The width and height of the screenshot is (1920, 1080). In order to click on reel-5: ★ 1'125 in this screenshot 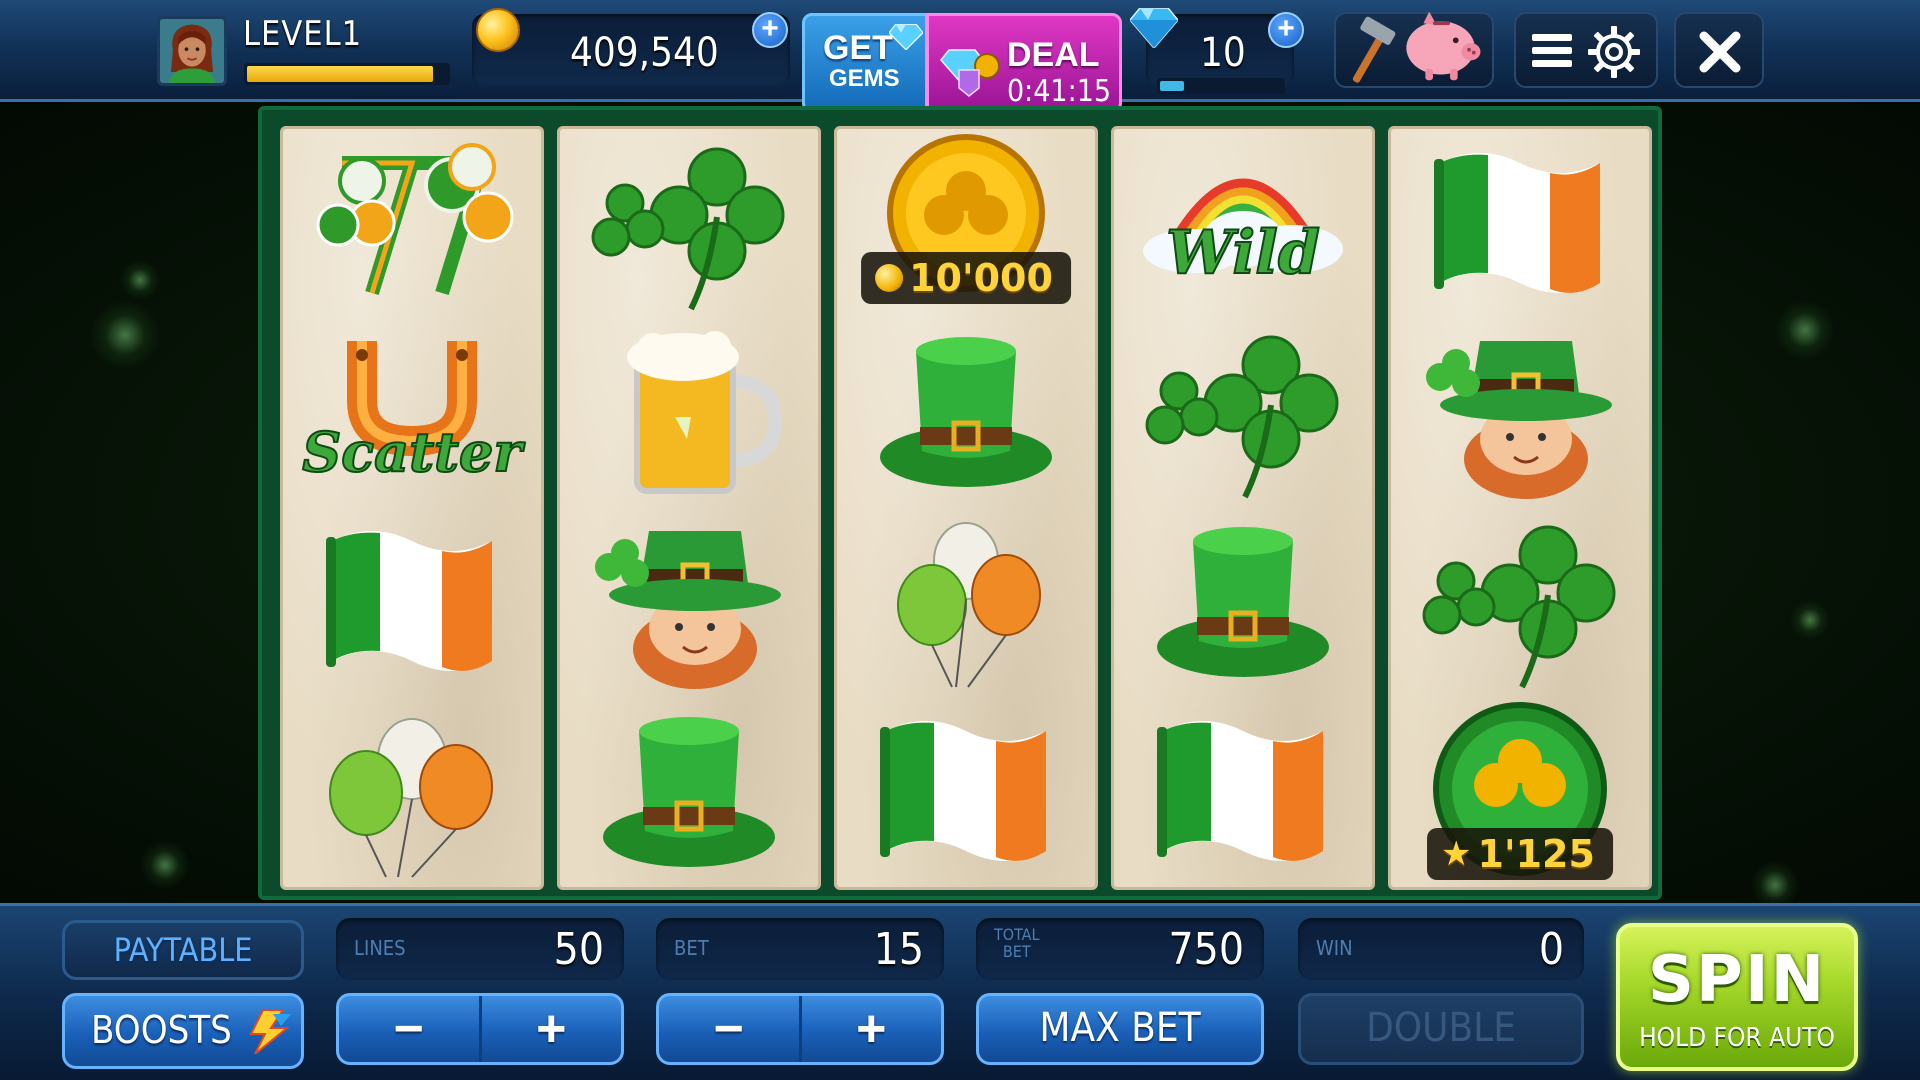, I will do `click(1520, 508)`.